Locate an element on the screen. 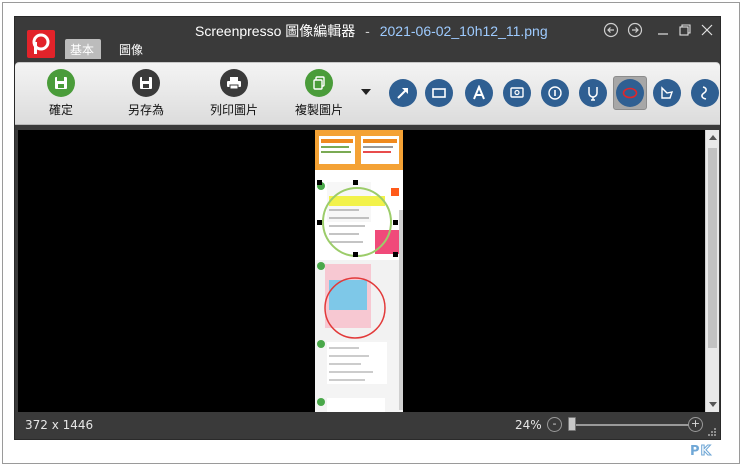  ok-button: 確定 is located at coordinates (61, 93).